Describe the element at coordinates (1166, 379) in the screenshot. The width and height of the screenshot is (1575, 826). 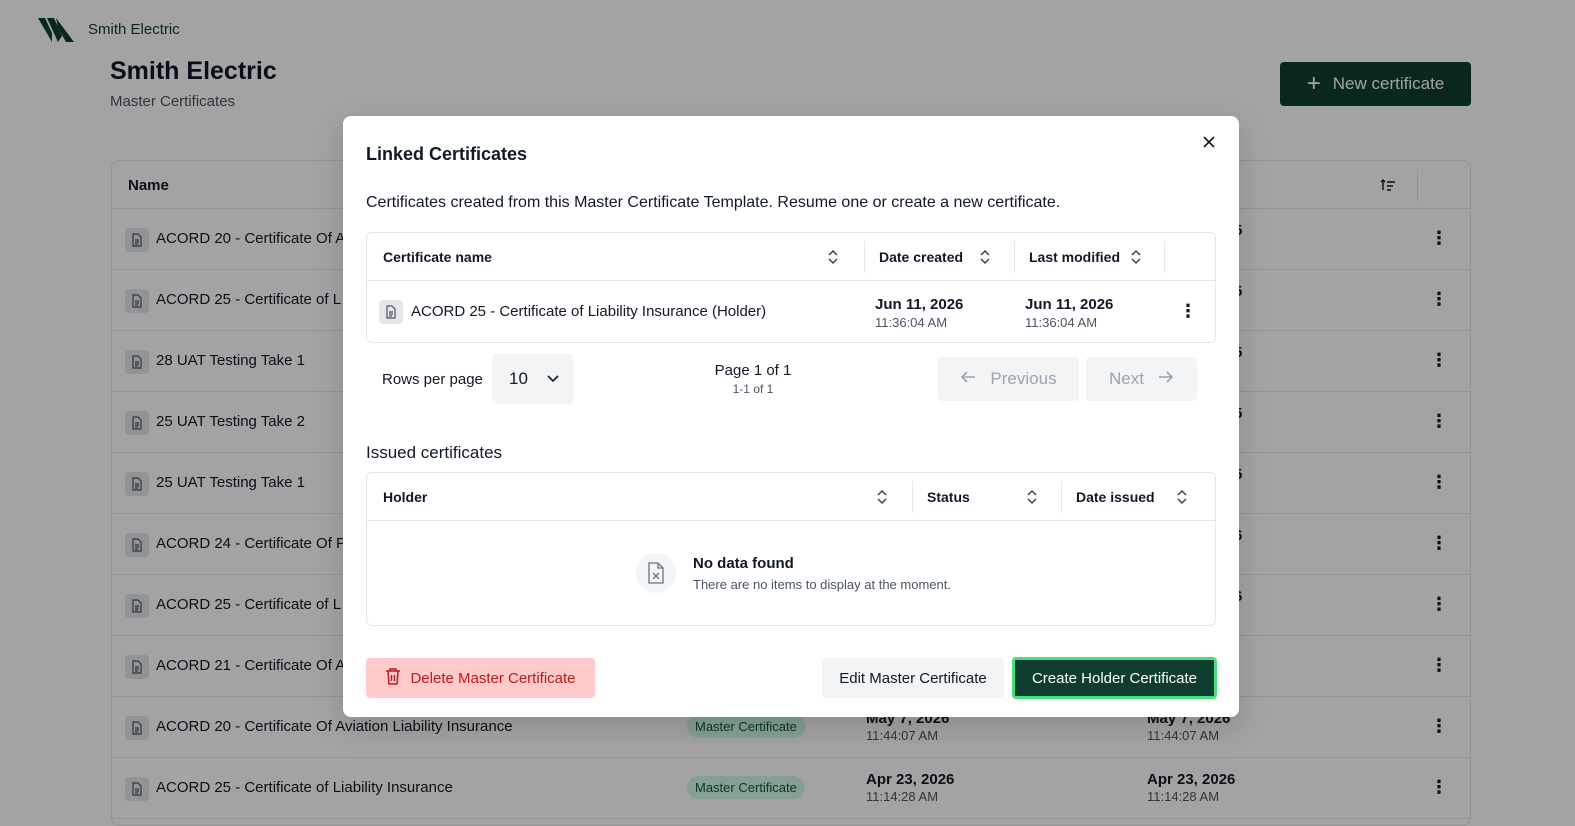
I see `arrow-right-icon` at that location.